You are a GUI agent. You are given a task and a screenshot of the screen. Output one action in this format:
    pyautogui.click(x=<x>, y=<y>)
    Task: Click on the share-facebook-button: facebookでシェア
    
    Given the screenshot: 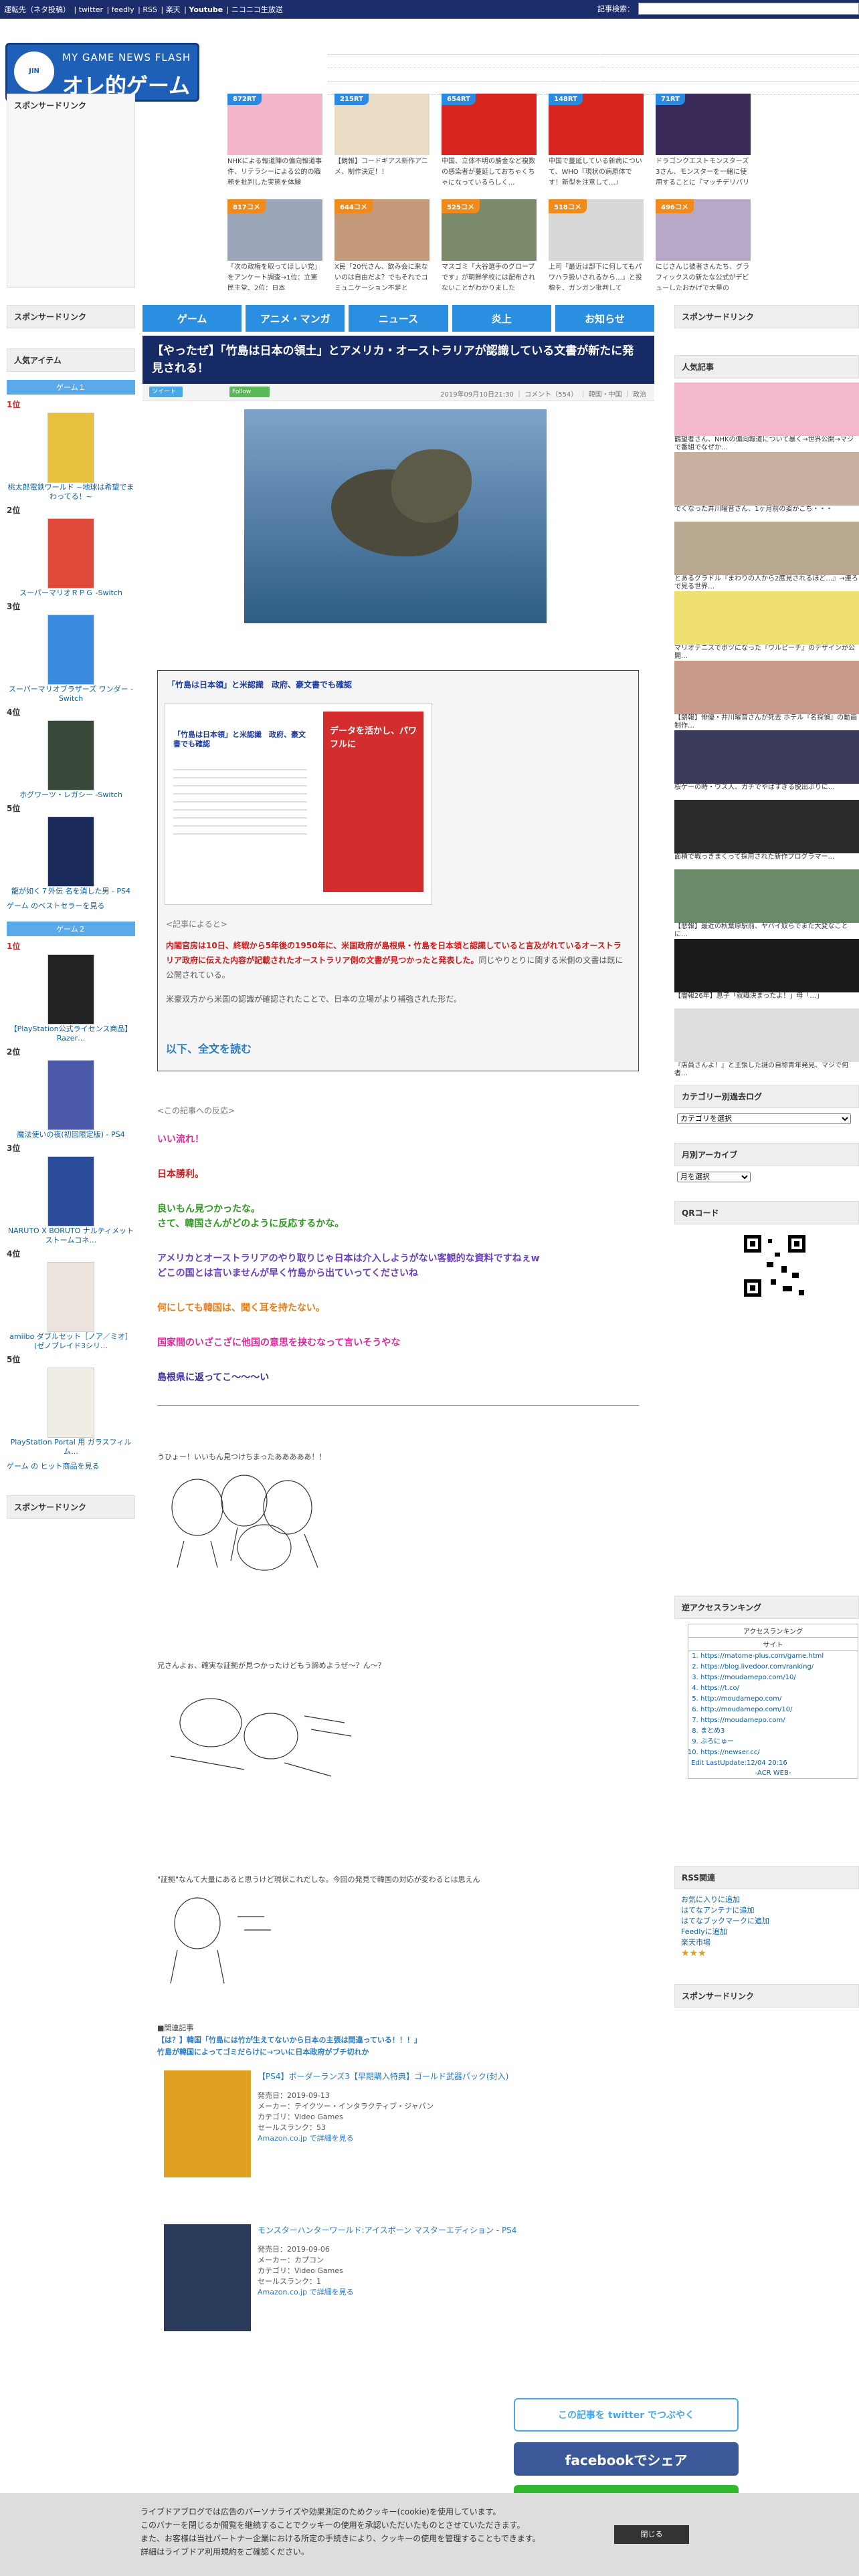 What is the action you would take?
    pyautogui.click(x=627, y=2459)
    